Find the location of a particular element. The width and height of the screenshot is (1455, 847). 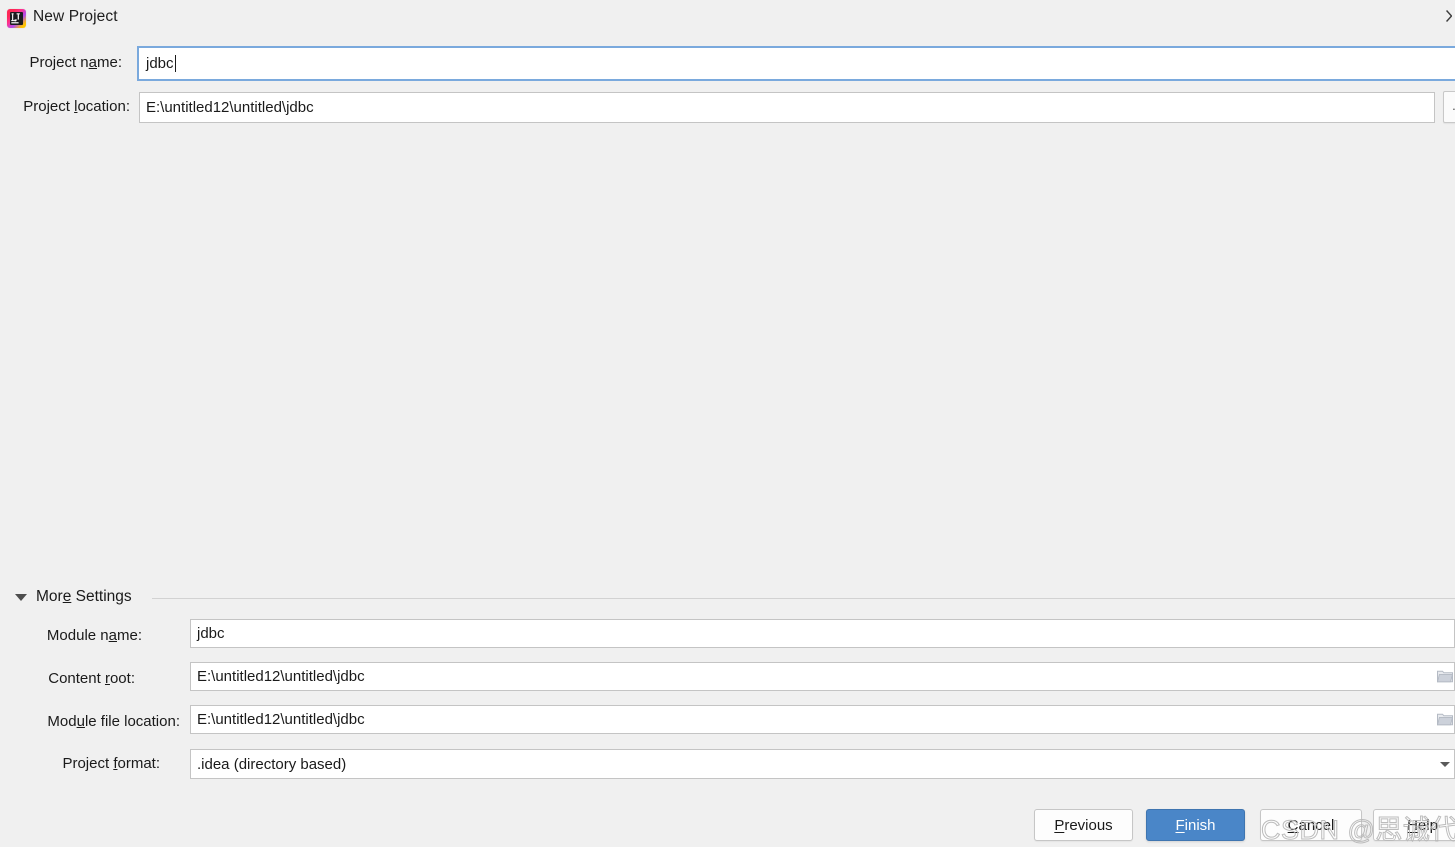

project-format-select: .idea (directory based) is located at coordinates (822, 764).